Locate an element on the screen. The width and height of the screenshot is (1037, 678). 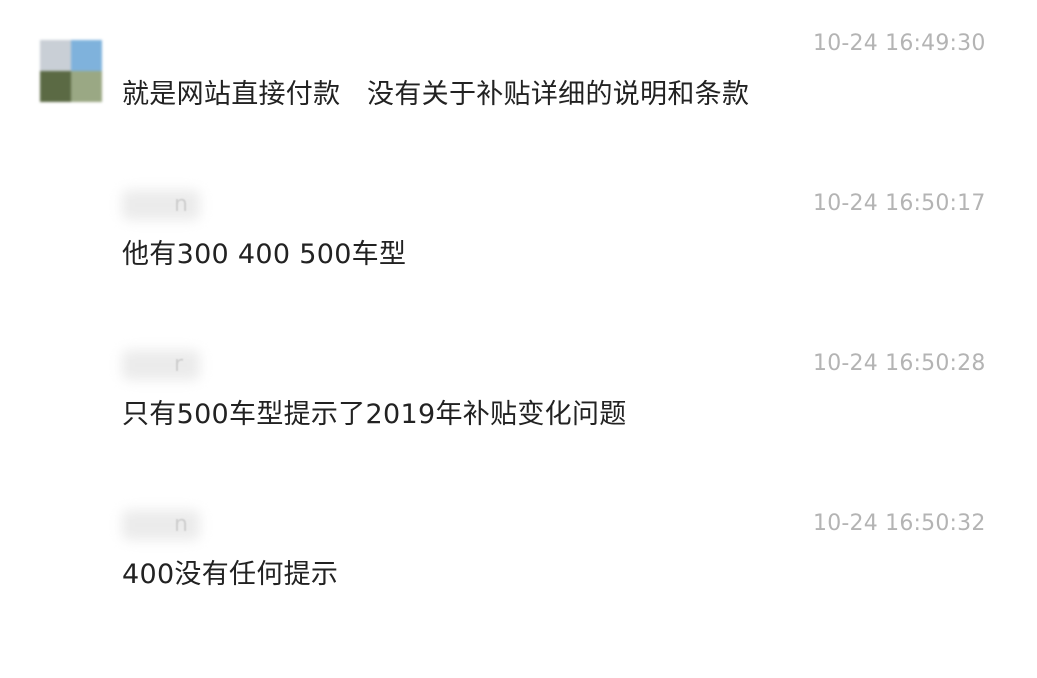
message-timestamp: 10-24 16:50:32 is located at coordinates (899, 523).